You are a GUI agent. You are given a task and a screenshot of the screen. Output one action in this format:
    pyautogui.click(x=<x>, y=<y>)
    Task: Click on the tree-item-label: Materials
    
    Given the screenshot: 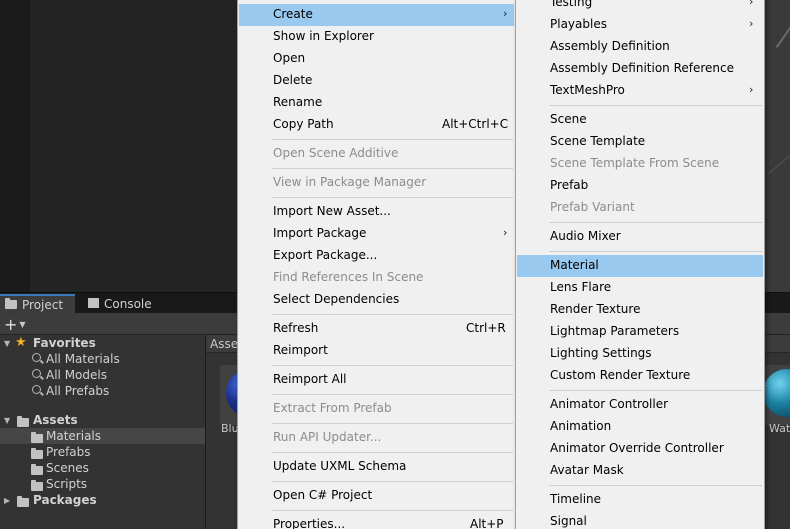 What is the action you would take?
    pyautogui.click(x=74, y=436)
    